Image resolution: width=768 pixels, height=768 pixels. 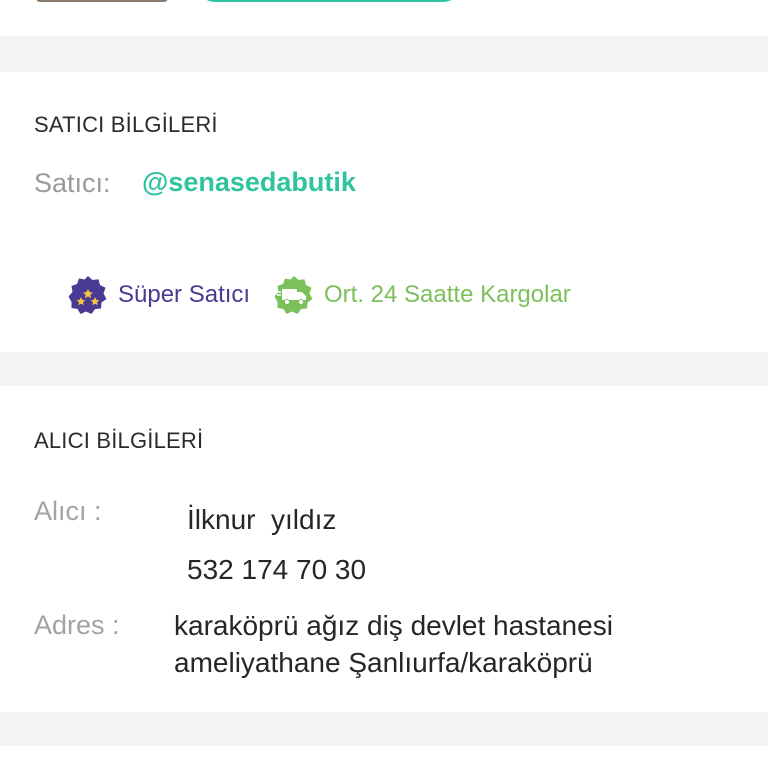 I want to click on seller-label: Satıcı:, so click(x=72, y=183).